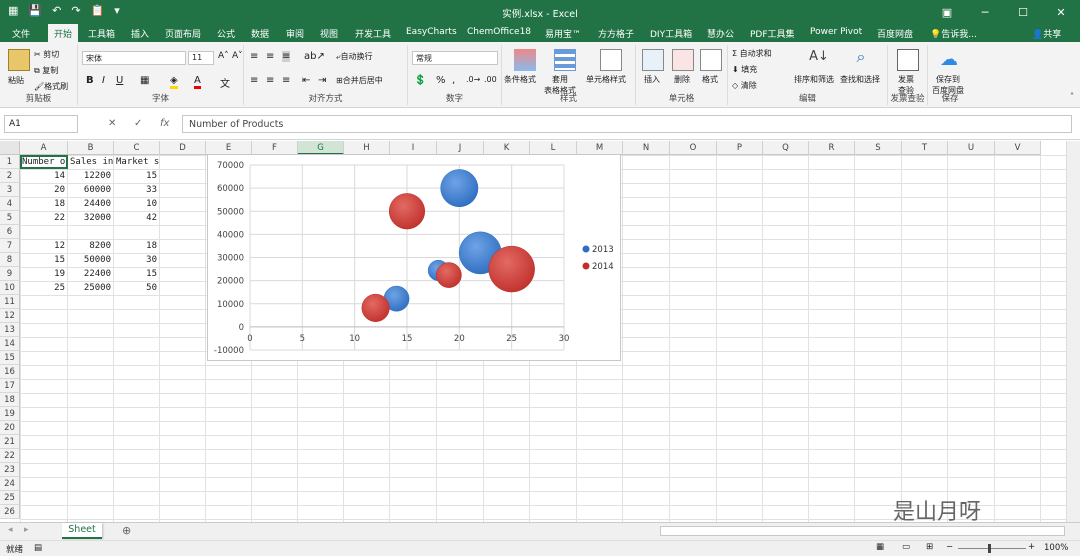  What do you see at coordinates (137, 204) in the screenshot?
I see `cell-c4: 10` at bounding box center [137, 204].